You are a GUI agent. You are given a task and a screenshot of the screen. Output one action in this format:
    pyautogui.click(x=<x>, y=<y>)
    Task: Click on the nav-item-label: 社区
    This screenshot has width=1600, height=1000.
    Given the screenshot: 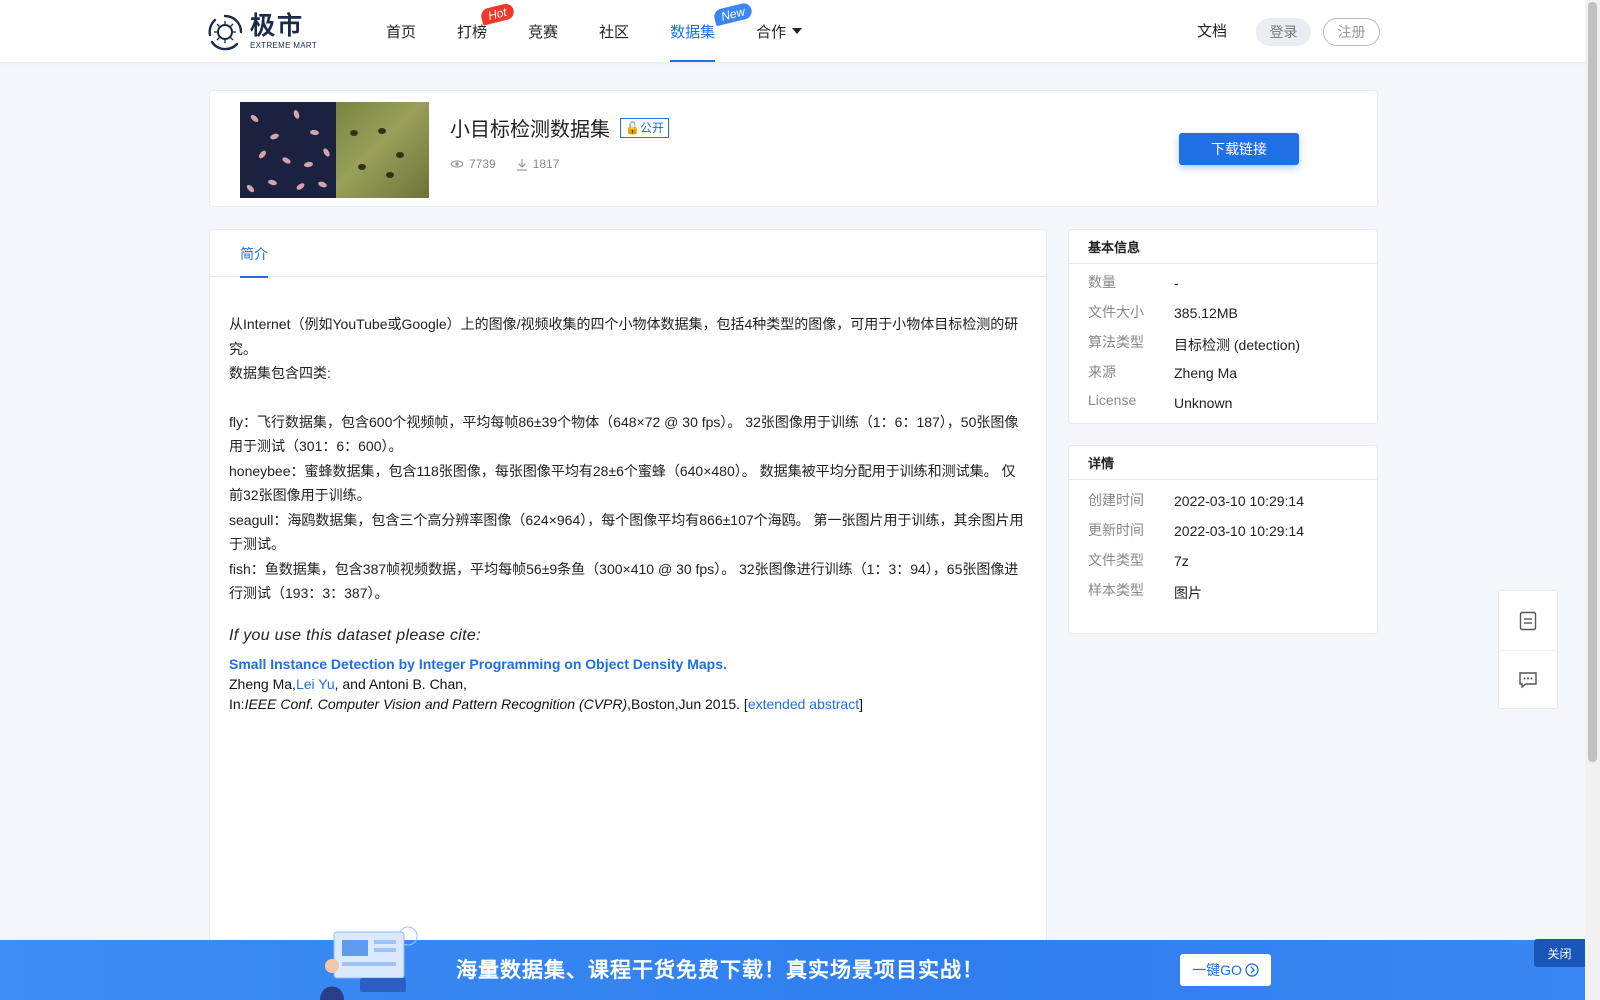 What is the action you would take?
    pyautogui.click(x=614, y=32)
    